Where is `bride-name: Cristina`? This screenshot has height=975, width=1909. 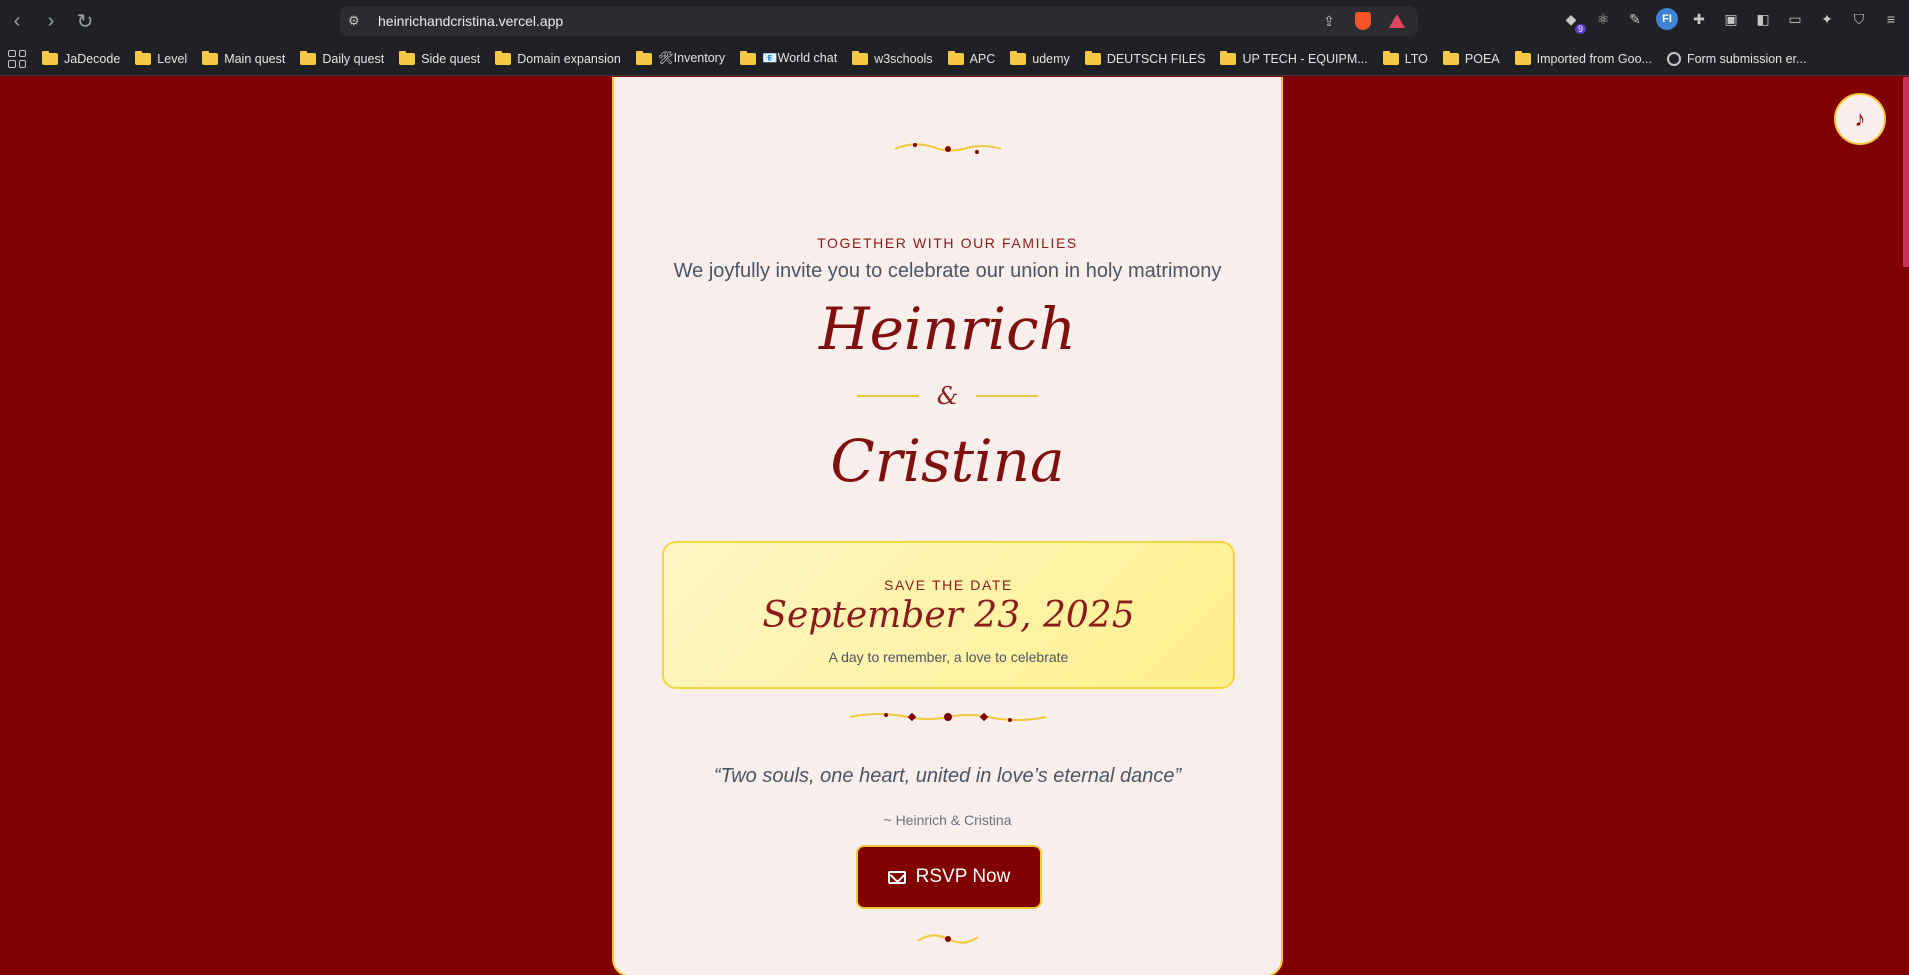 bride-name: Cristina is located at coordinates (947, 461).